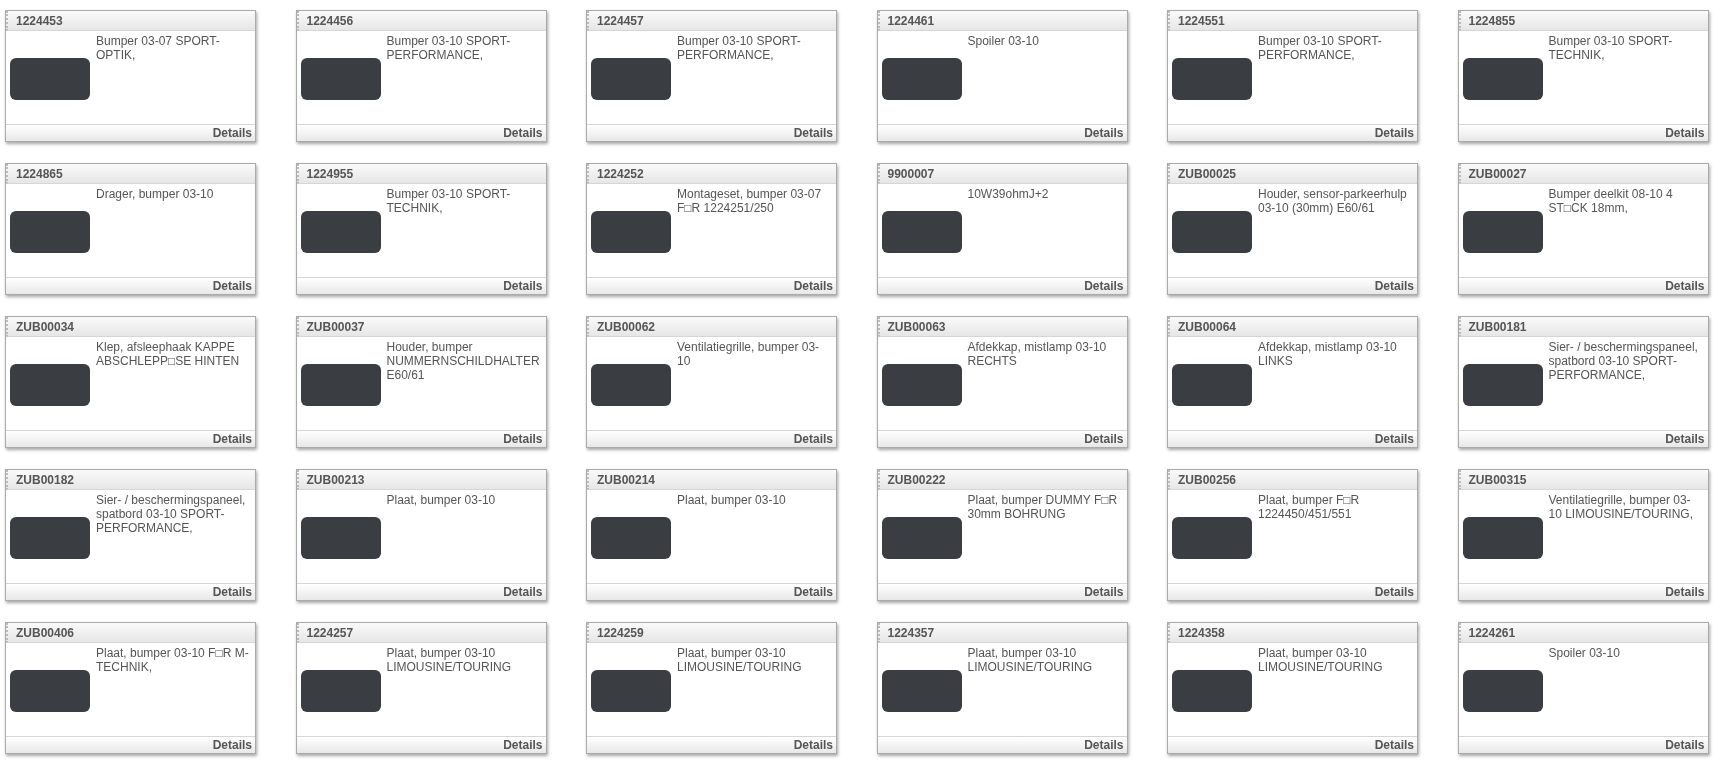 The width and height of the screenshot is (1726, 773). I want to click on product-code: 1224358, so click(1201, 632).